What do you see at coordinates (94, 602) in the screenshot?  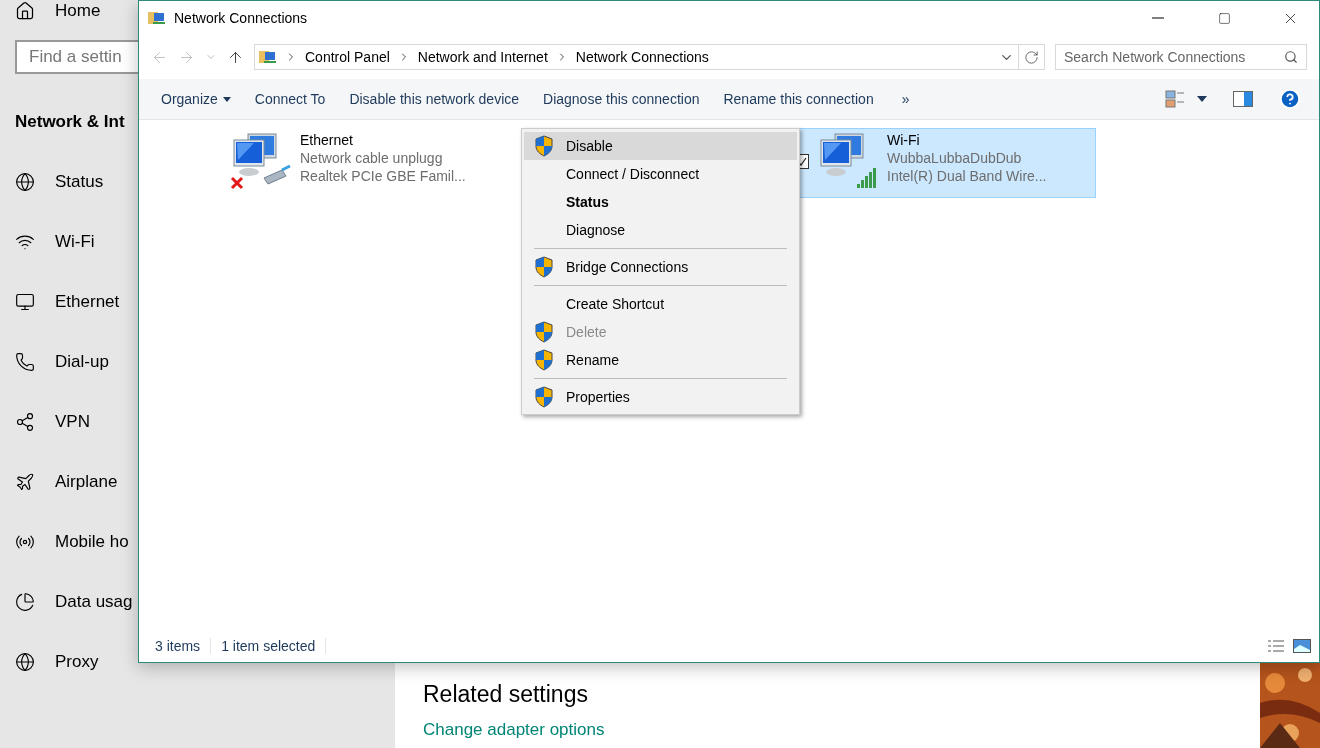 I see `nav-item: Data usag` at bounding box center [94, 602].